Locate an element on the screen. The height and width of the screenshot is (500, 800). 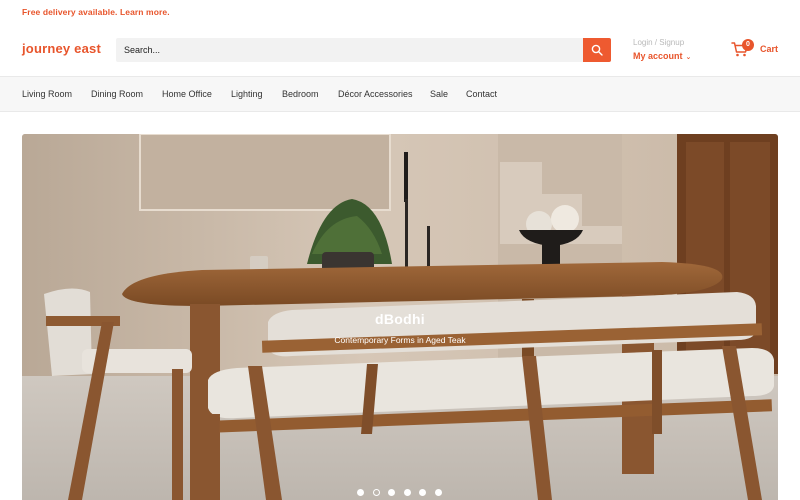
nav-item-sale: Sale is located at coordinates (439, 94).